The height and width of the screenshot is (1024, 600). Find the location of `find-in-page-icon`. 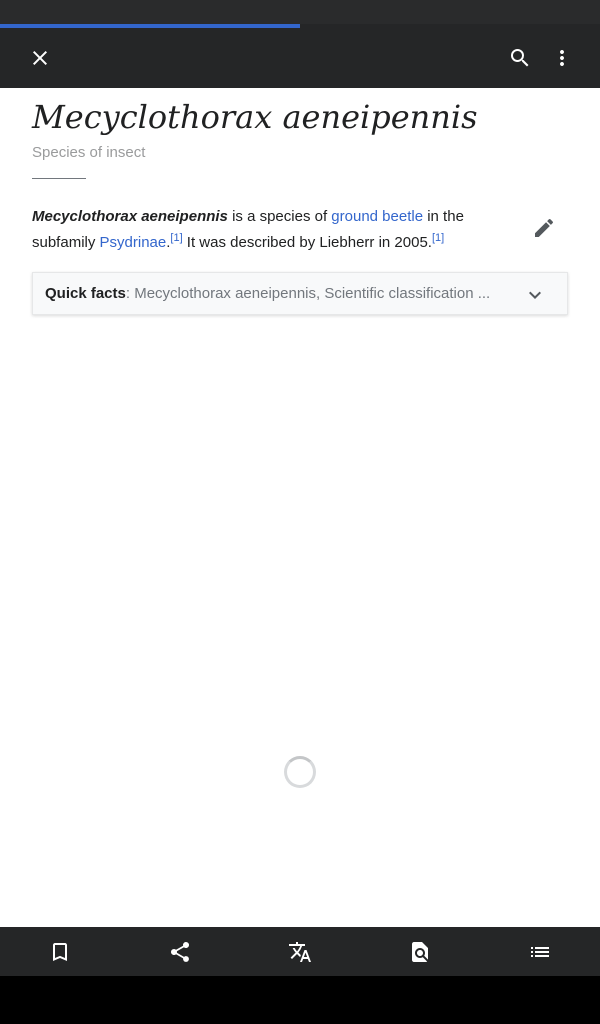

find-in-page-icon is located at coordinates (420, 951).